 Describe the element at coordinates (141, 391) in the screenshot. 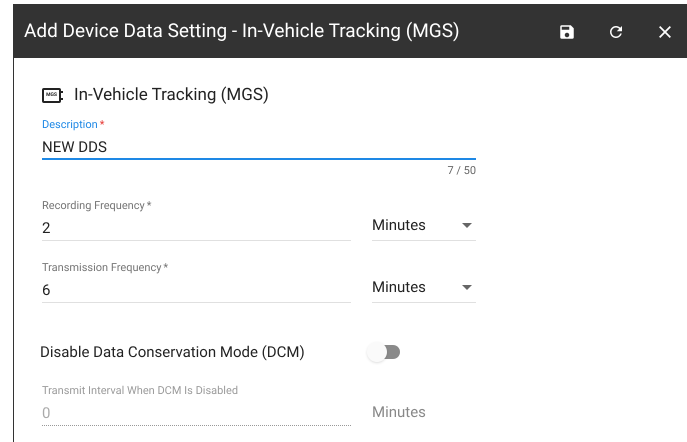

I see `field-label: Transmit Interval When DCM Is Disabled` at that location.